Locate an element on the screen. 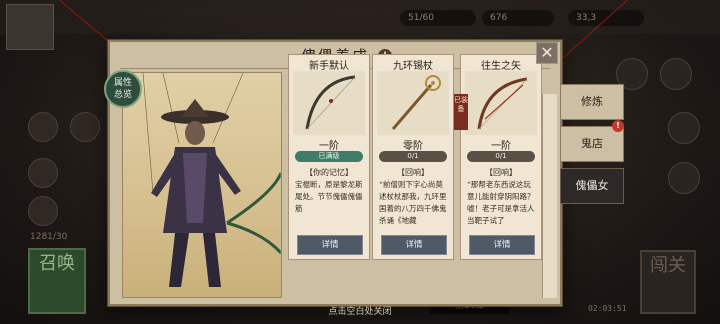 The width and height of the screenshot is (720, 324). side-tab-training: 修炼 is located at coordinates (592, 102).